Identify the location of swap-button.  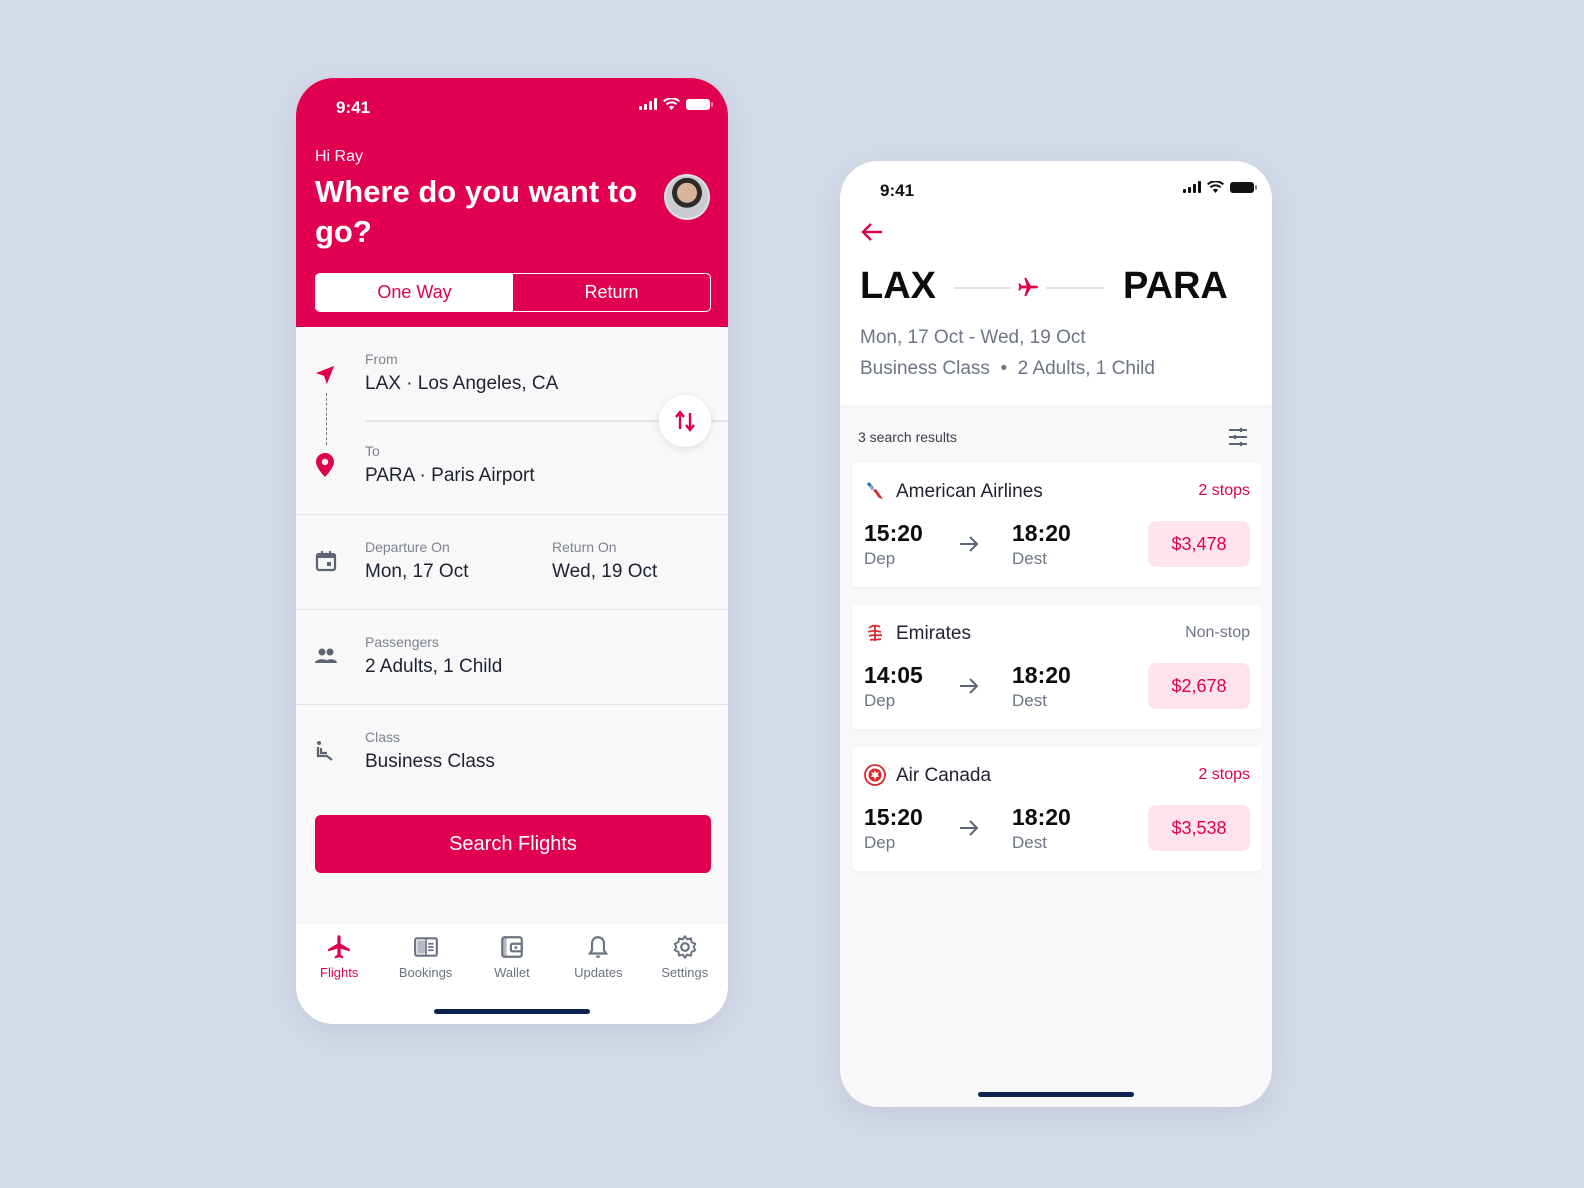
(685, 421).